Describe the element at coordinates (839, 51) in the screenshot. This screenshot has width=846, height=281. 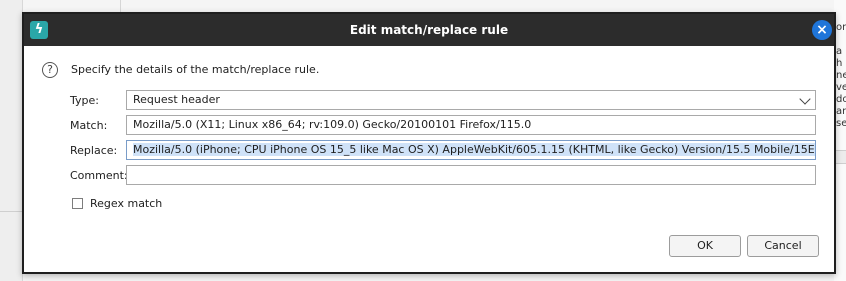
I see `background-text-fragment: a` at that location.